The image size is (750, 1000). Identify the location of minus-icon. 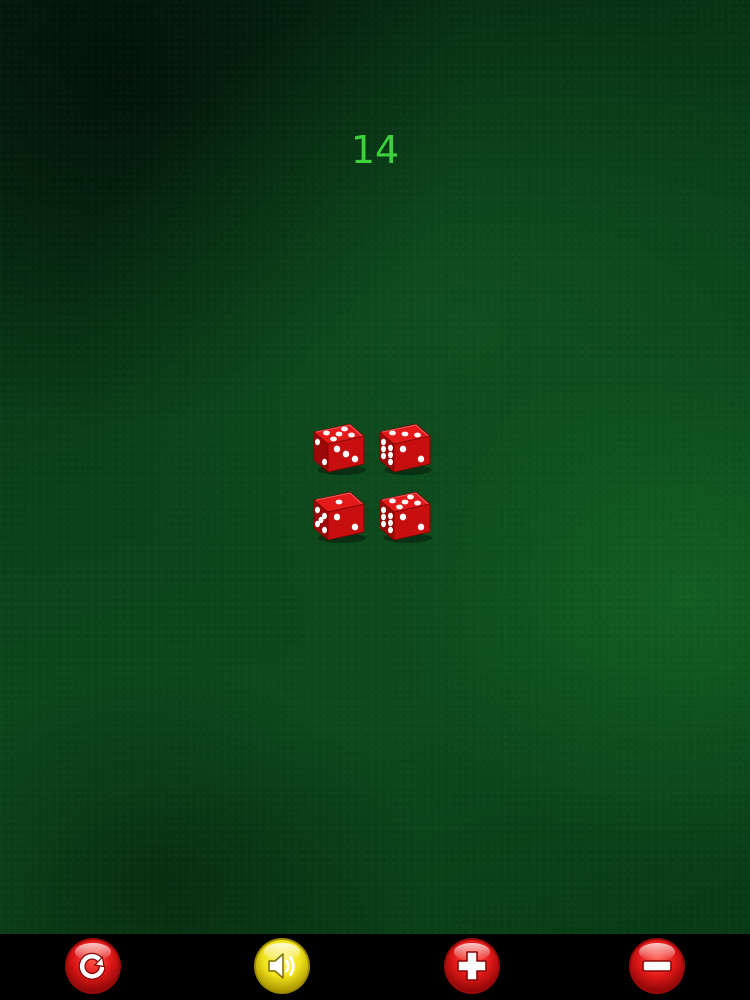
(657, 966).